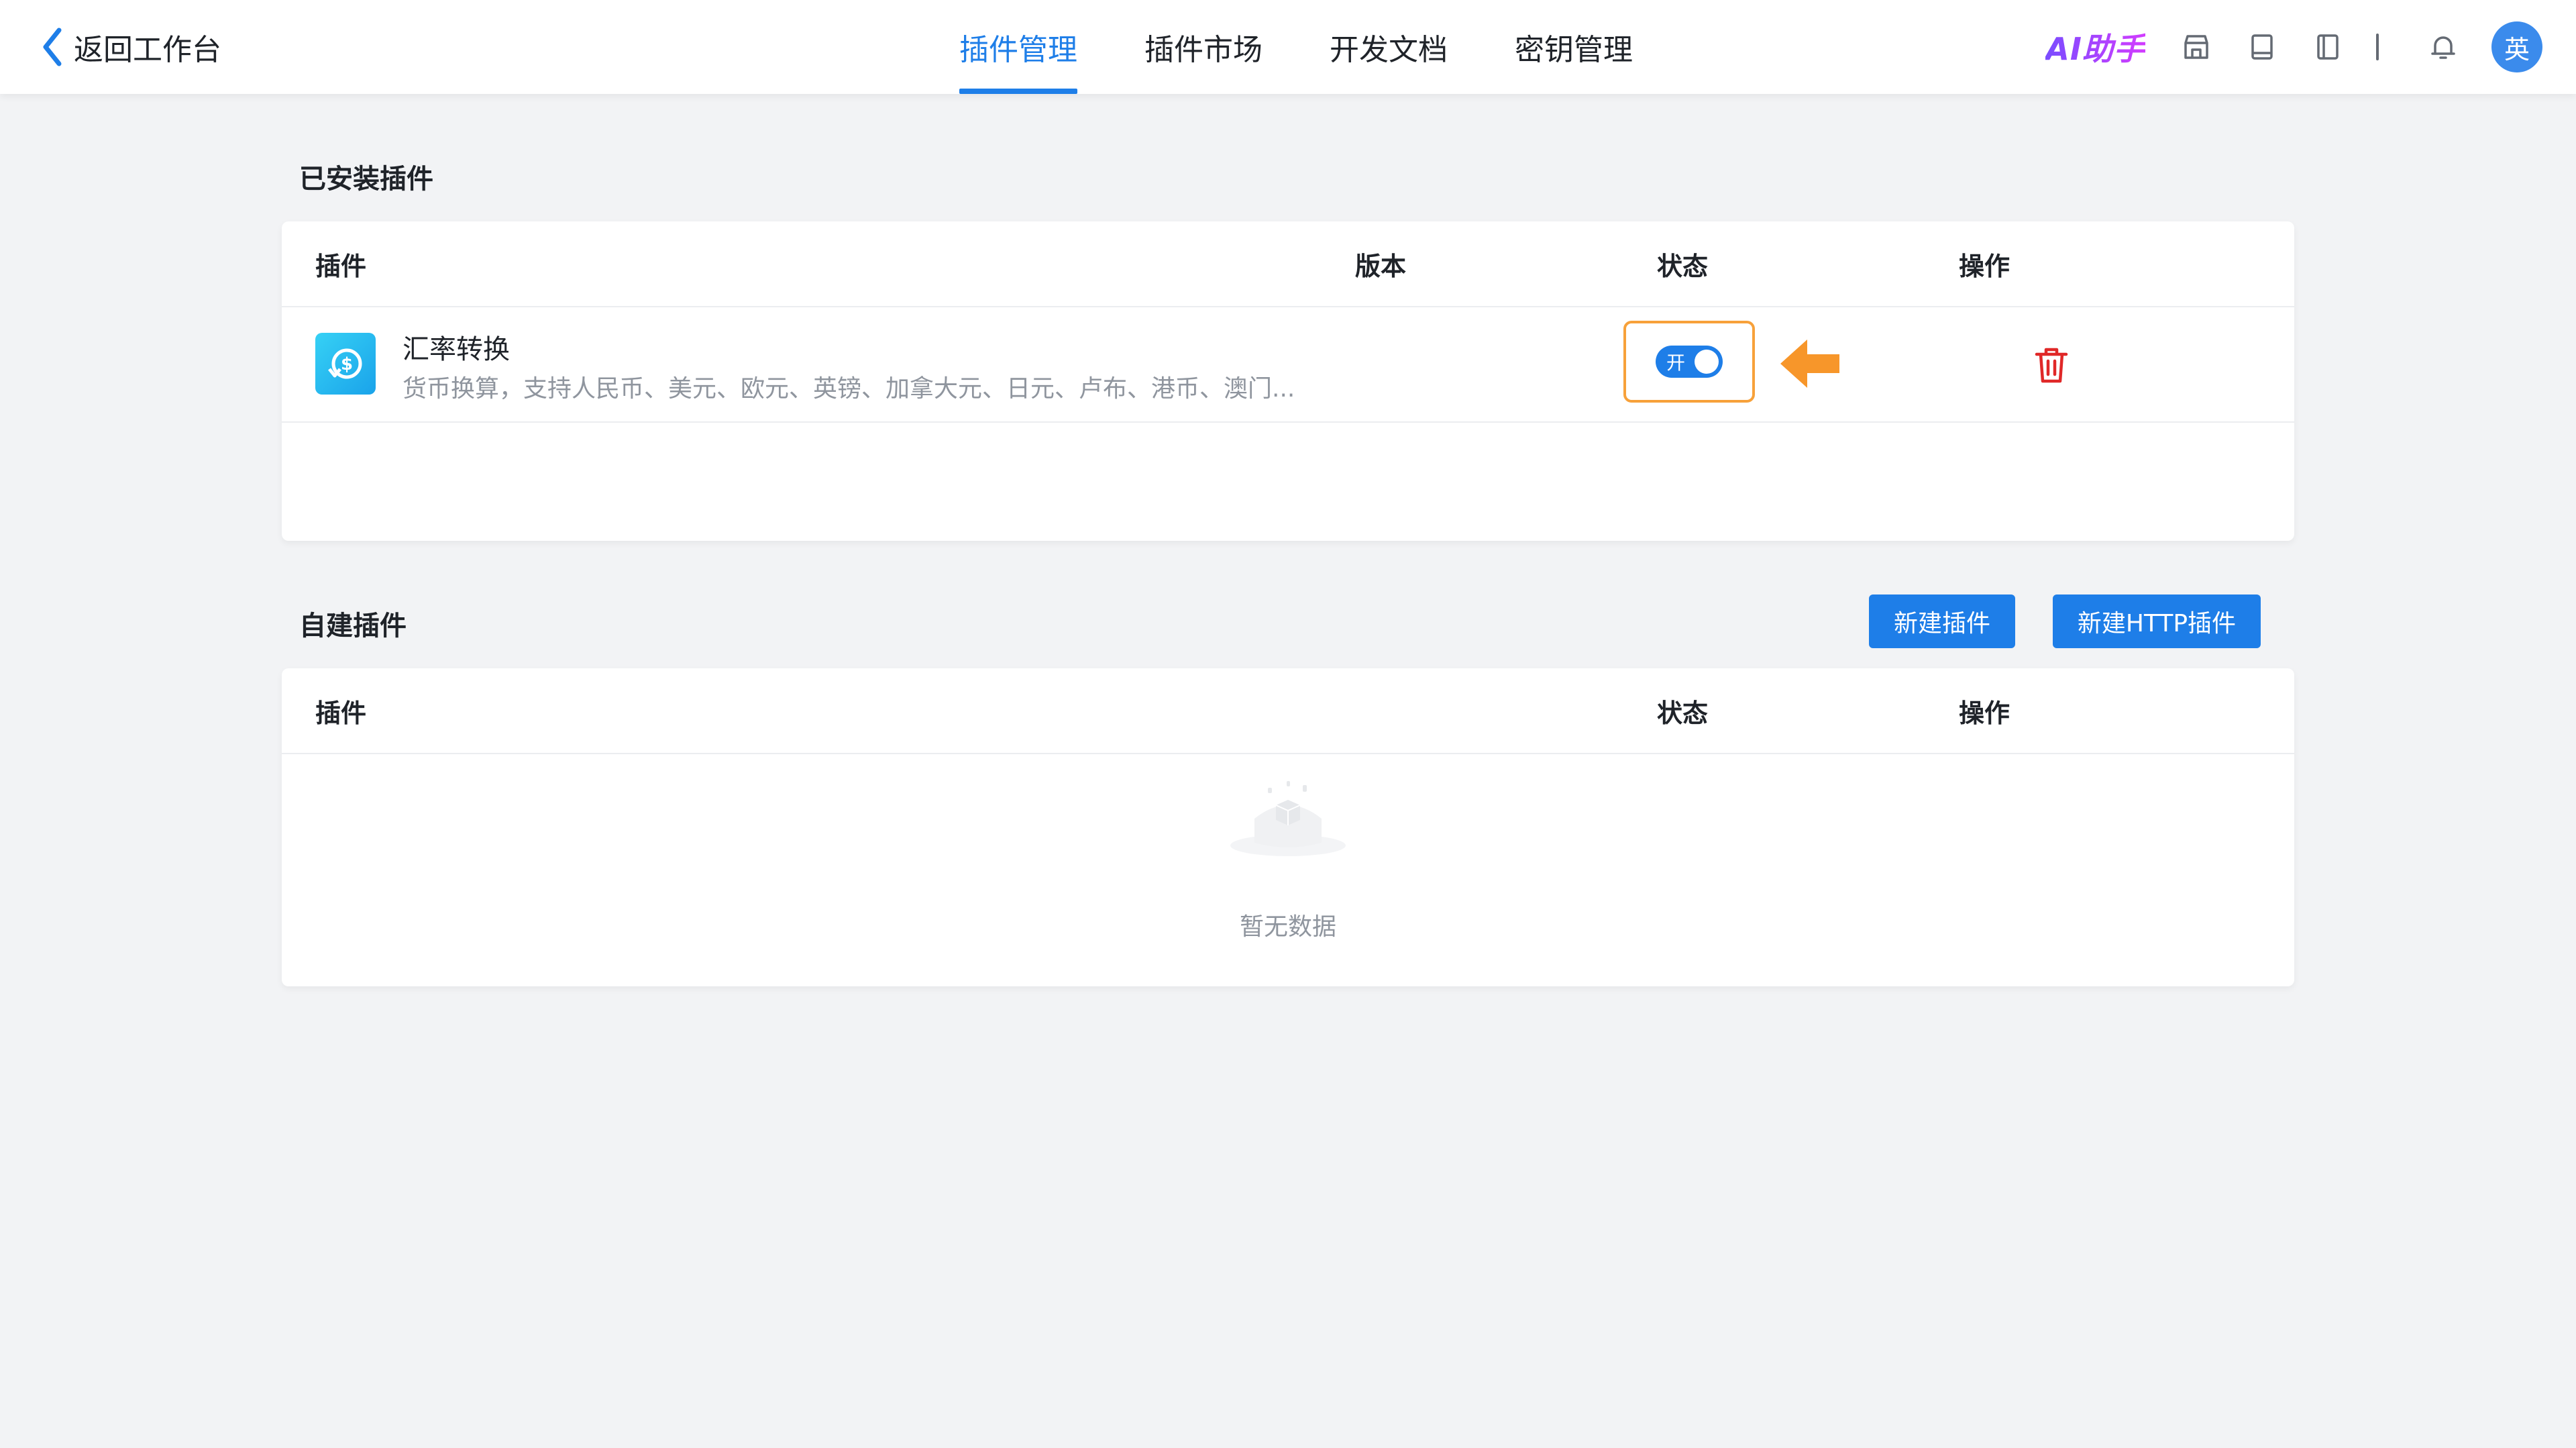 This screenshot has height=1448, width=2576. I want to click on plugin-name: 汇率转换, so click(456, 349).